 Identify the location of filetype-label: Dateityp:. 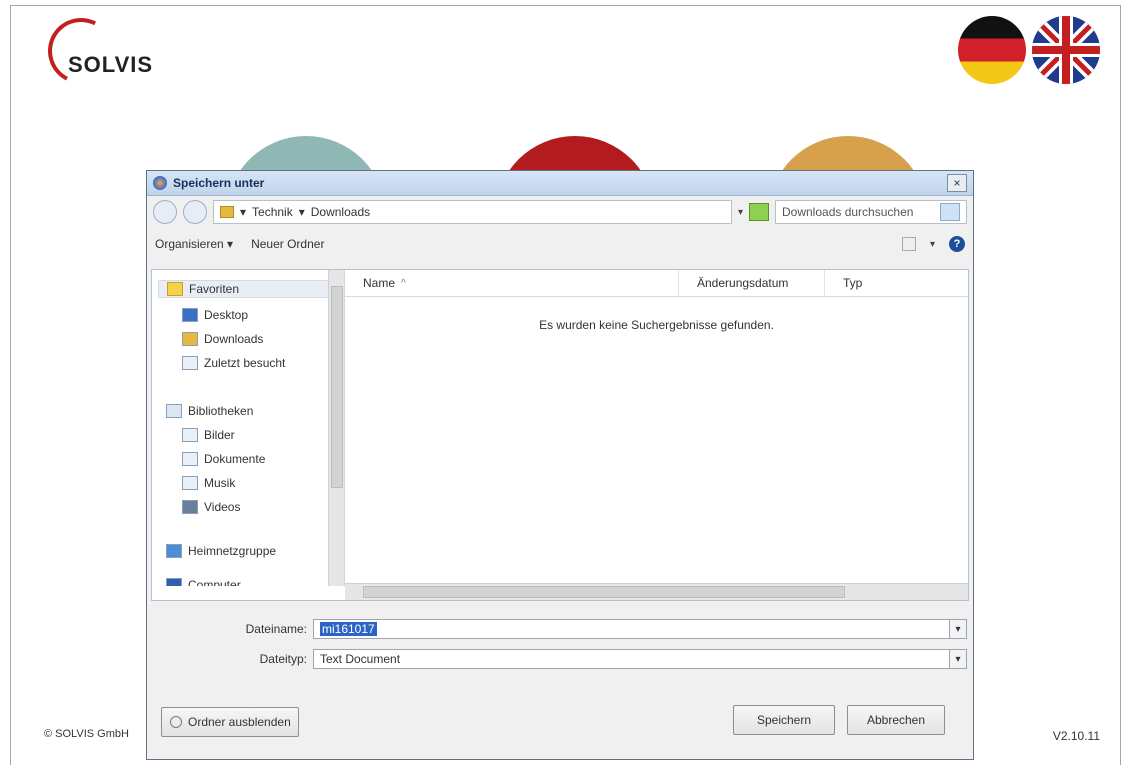
(283, 659).